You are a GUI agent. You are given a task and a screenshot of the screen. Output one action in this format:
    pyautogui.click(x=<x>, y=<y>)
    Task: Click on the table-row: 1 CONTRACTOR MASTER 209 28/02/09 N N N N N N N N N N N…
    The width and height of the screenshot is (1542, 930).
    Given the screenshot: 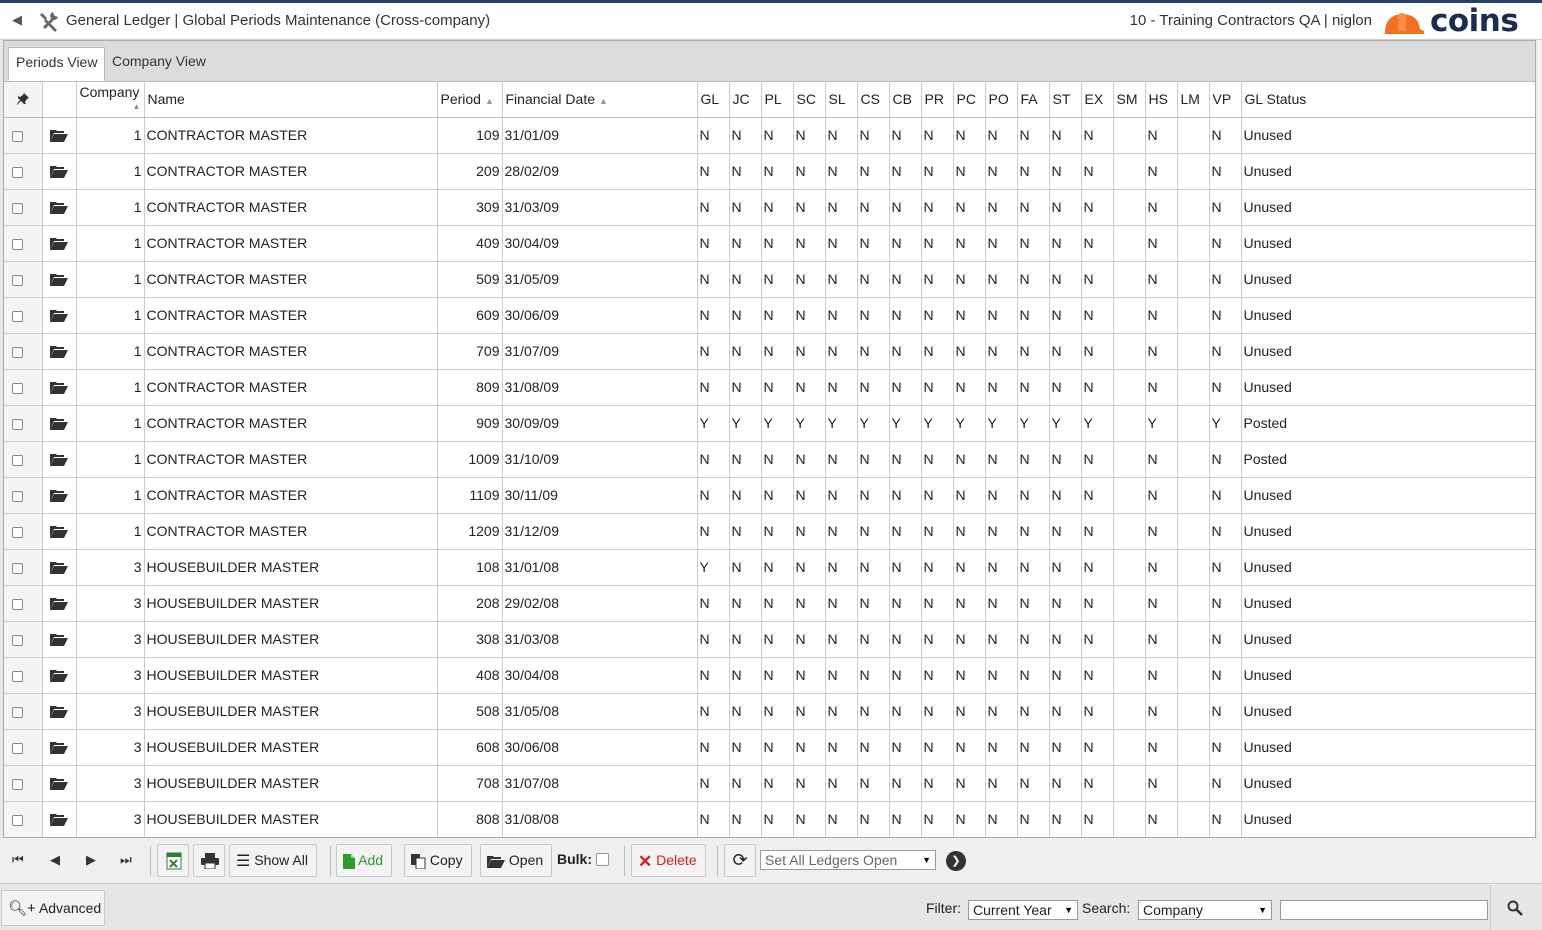 What is the action you would take?
    pyautogui.click(x=769, y=171)
    